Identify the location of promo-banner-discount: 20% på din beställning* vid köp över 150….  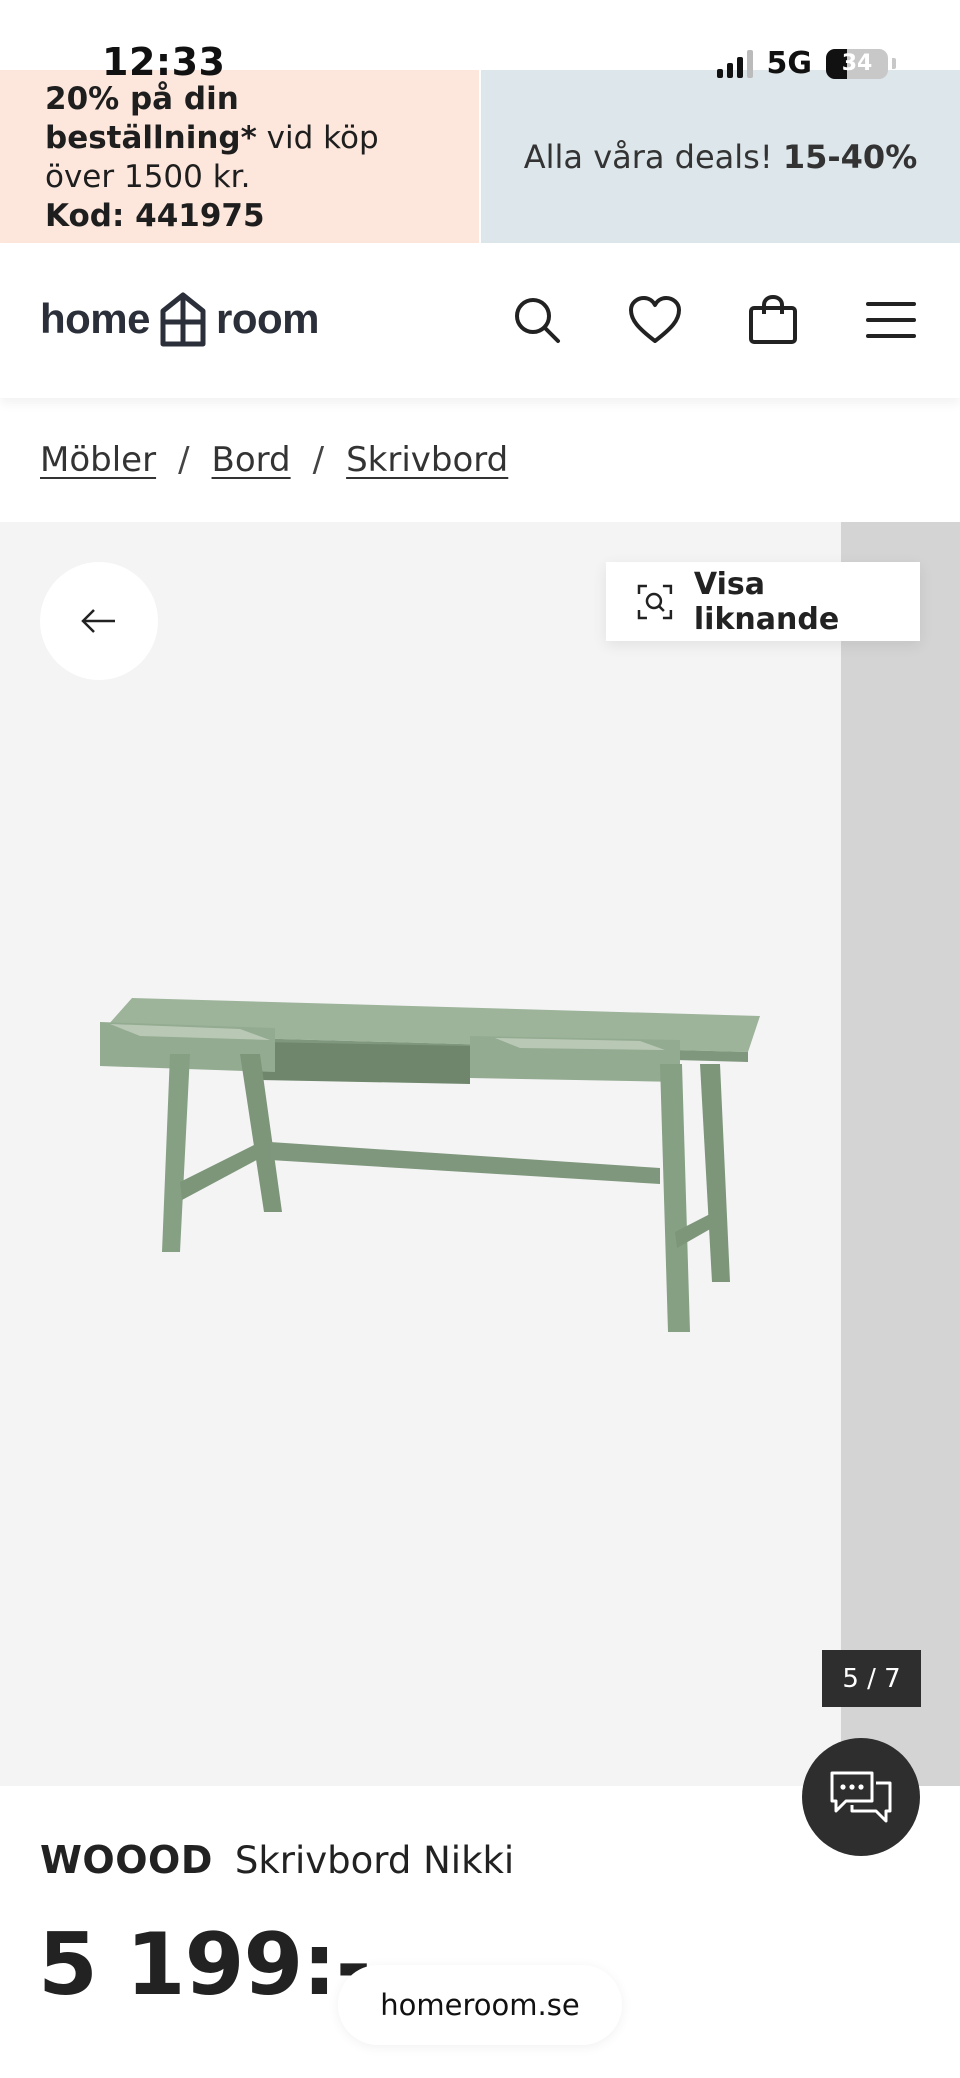
(239, 156).